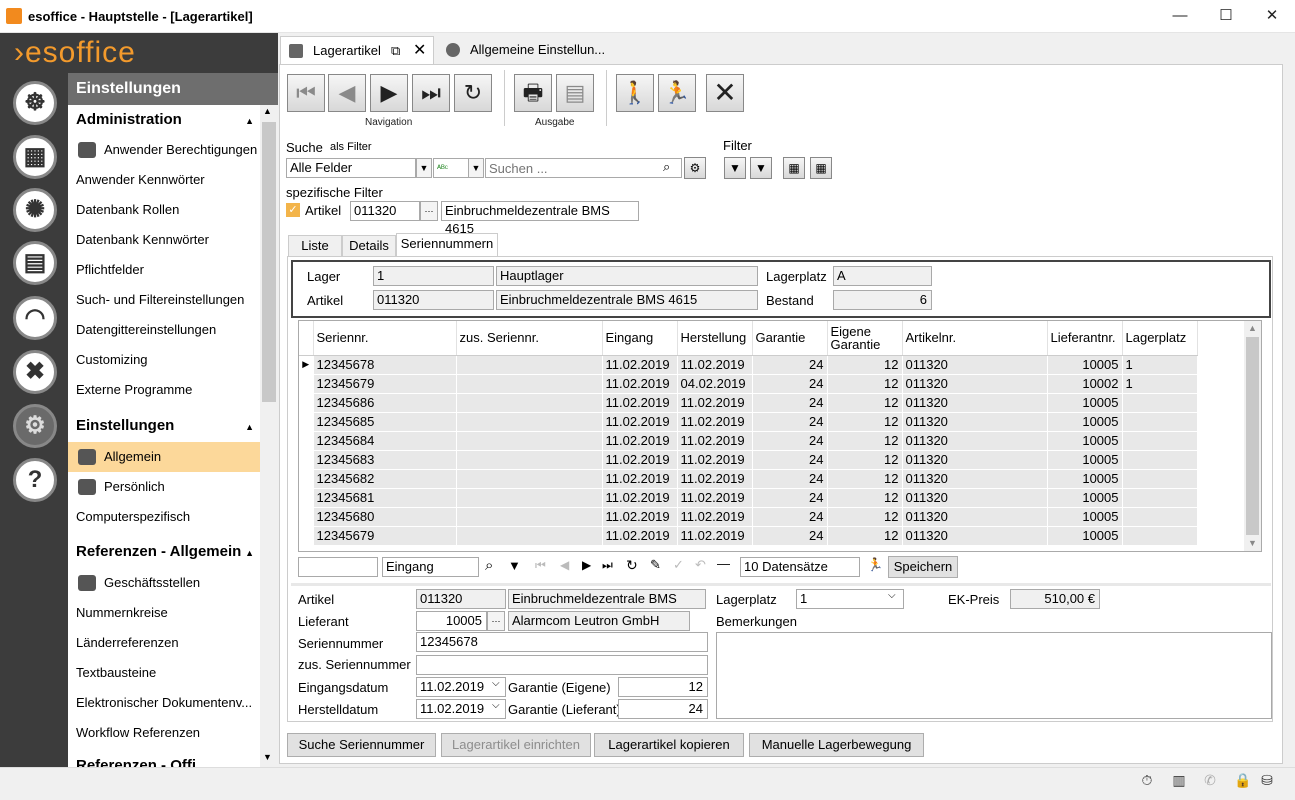 The width and height of the screenshot is (1295, 800). Describe the element at coordinates (476, 168) in the screenshot. I see `chevron-down-icon: ▼` at that location.